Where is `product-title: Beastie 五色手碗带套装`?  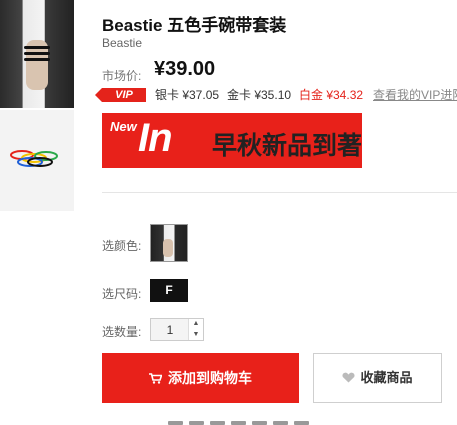 product-title: Beastie 五色手碗带套装 is located at coordinates (194, 25).